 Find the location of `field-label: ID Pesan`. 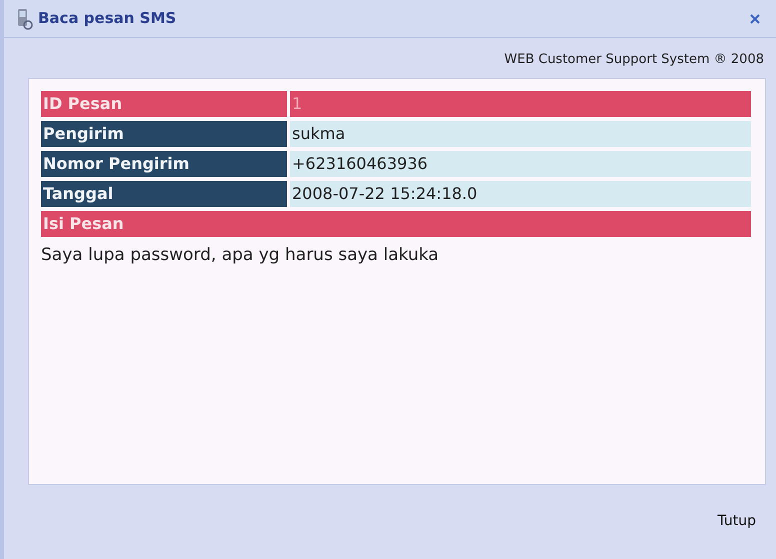

field-label: ID Pesan is located at coordinates (164, 103).